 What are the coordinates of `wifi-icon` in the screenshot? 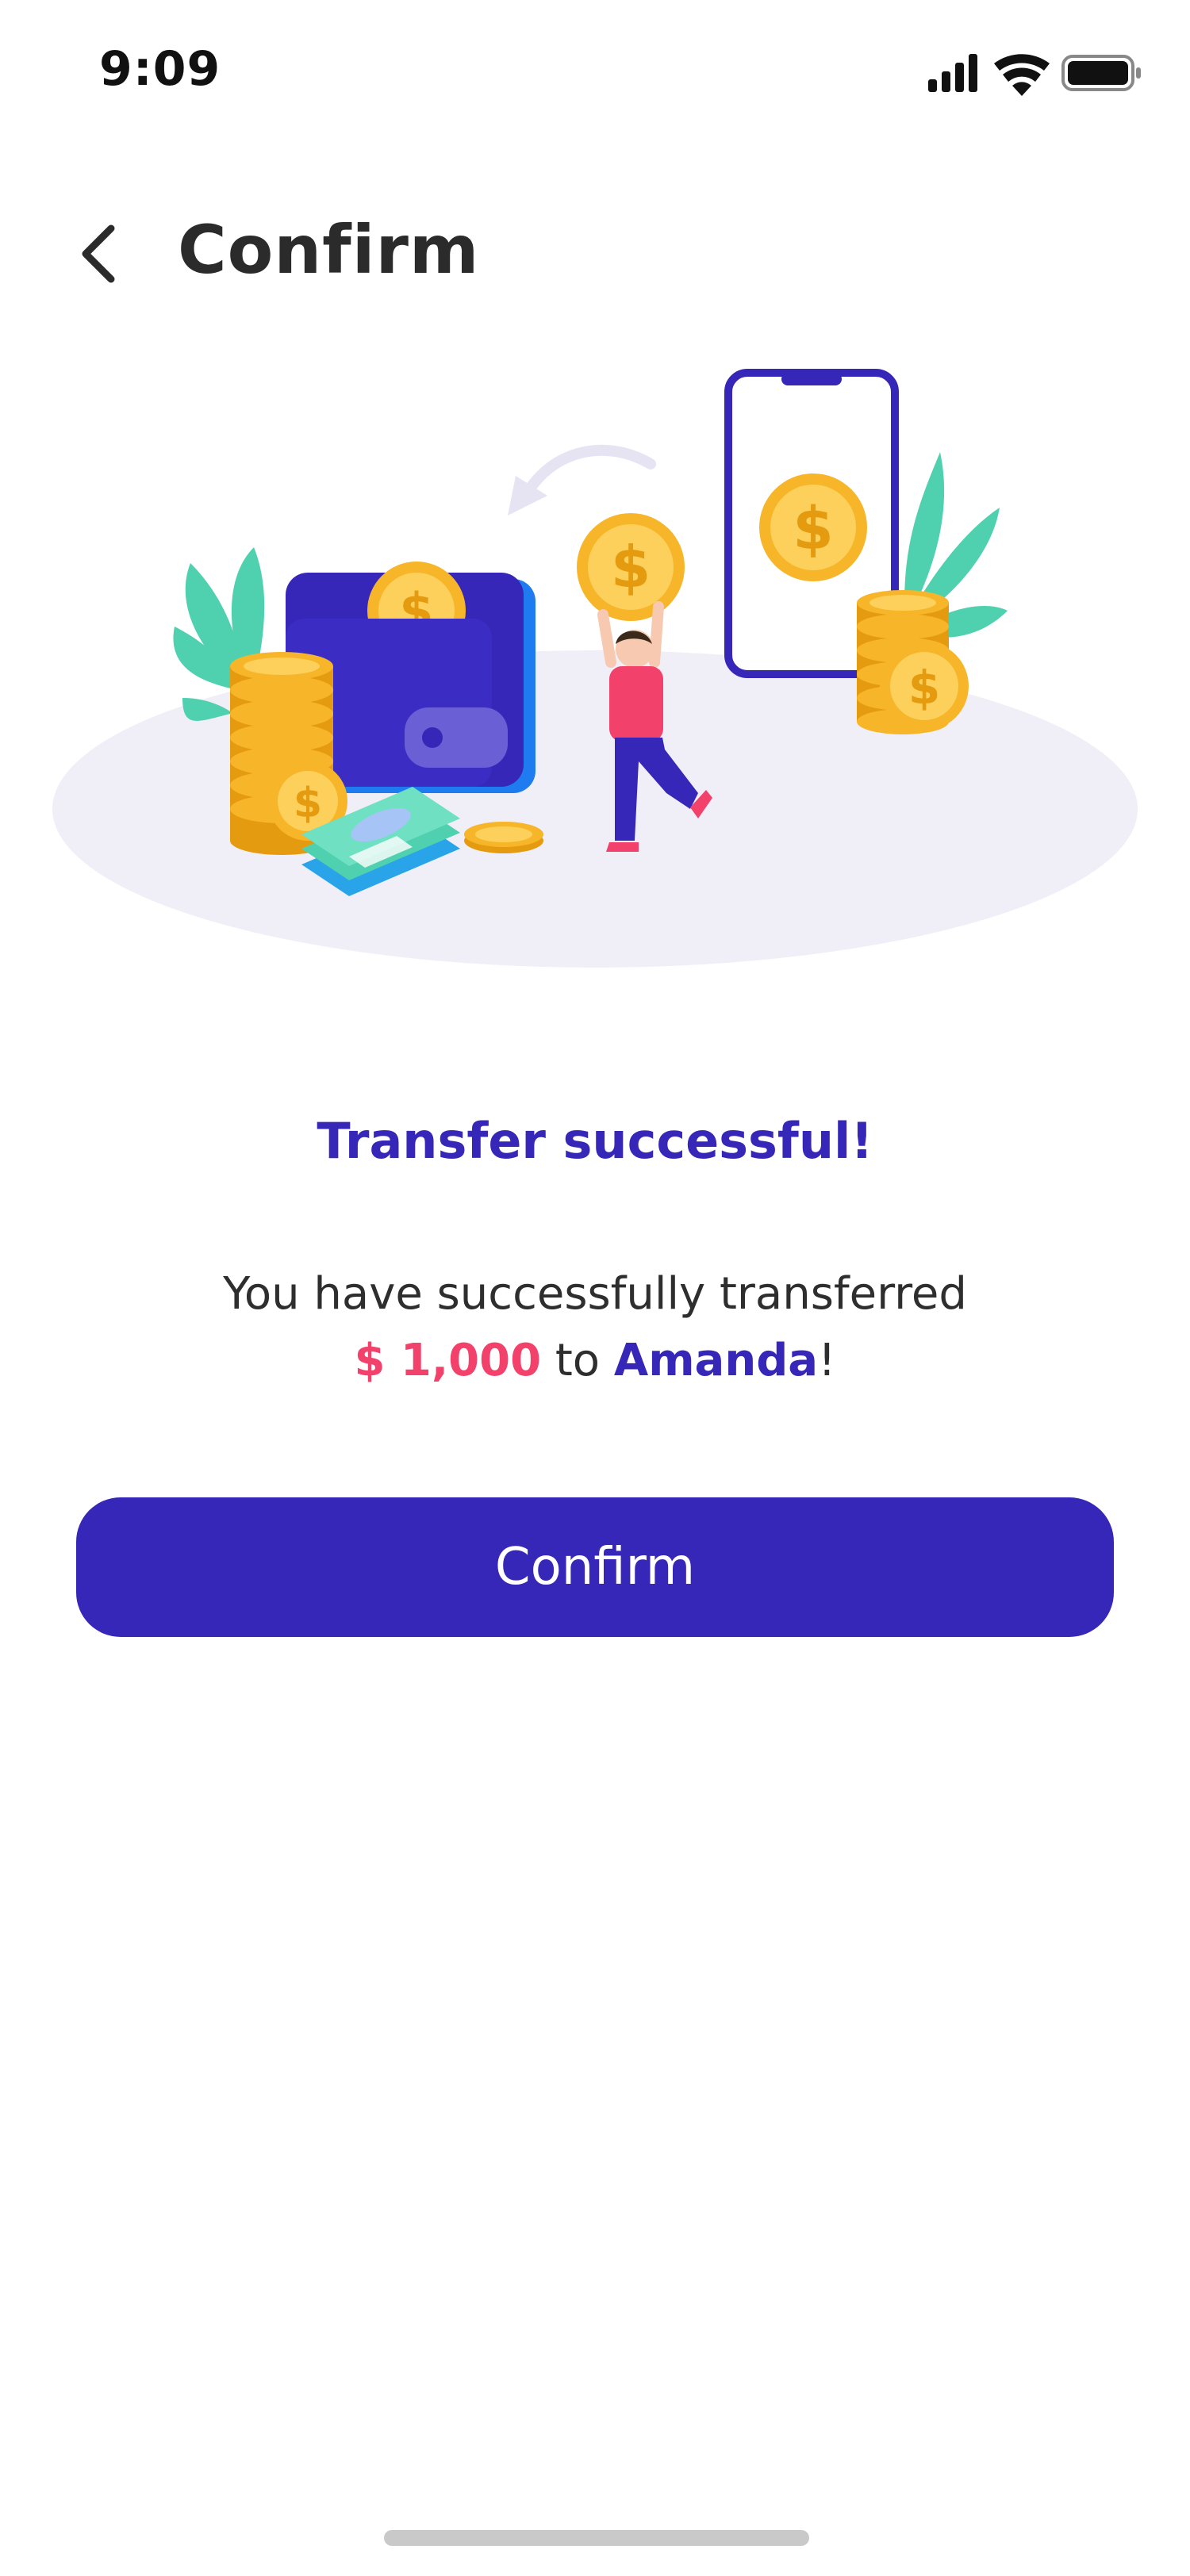 It's located at (1022, 75).